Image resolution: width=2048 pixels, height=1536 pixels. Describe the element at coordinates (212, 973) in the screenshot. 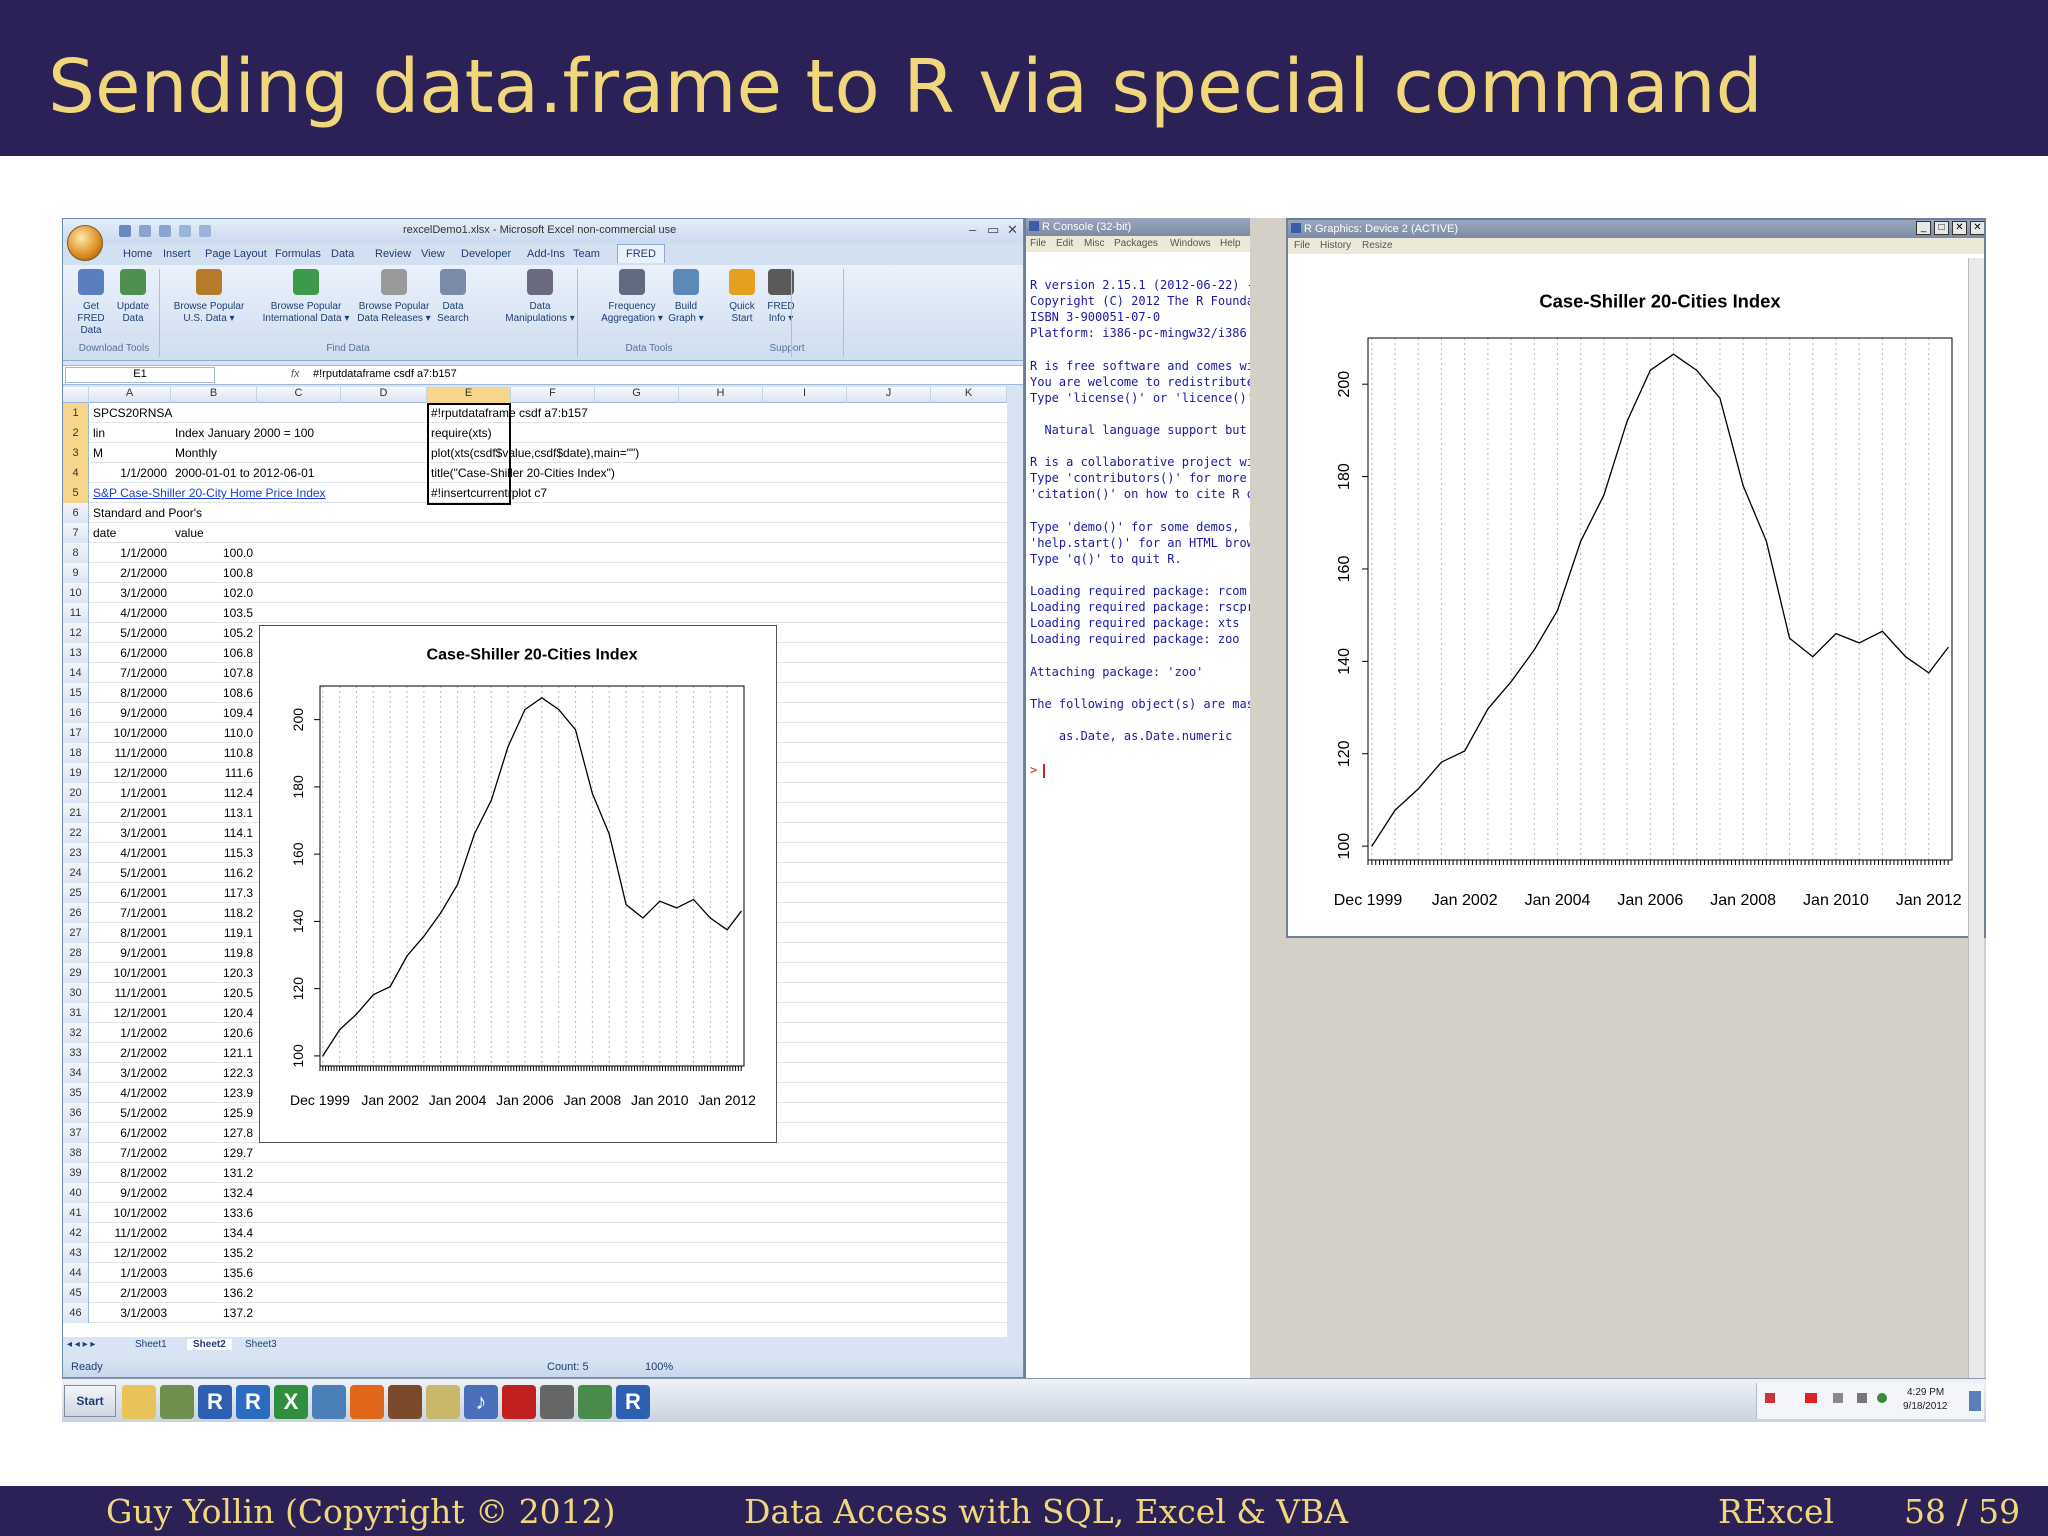

I see `cell-value: 120.3` at that location.